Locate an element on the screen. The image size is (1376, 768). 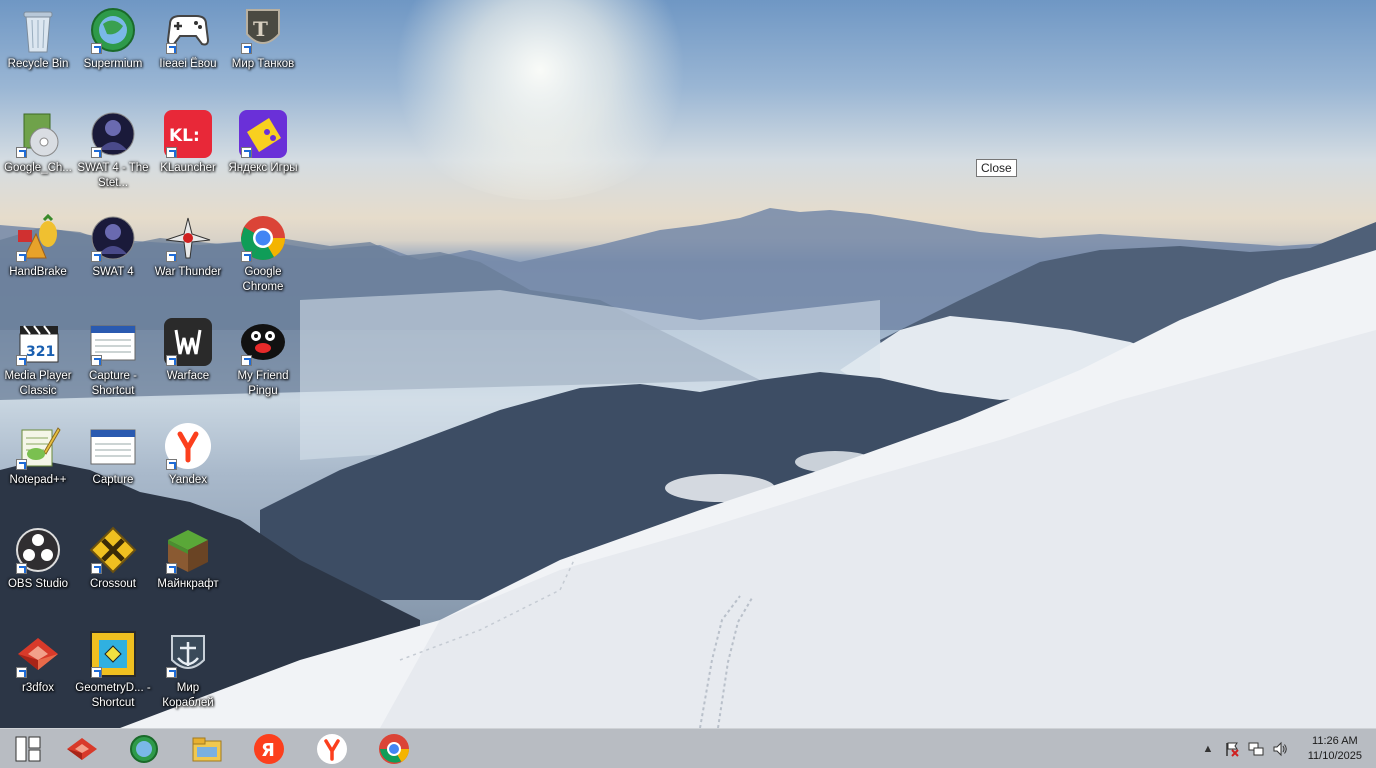
desktop-icon-yandex-games: Яндекс Игры is located at coordinates (263, 143).